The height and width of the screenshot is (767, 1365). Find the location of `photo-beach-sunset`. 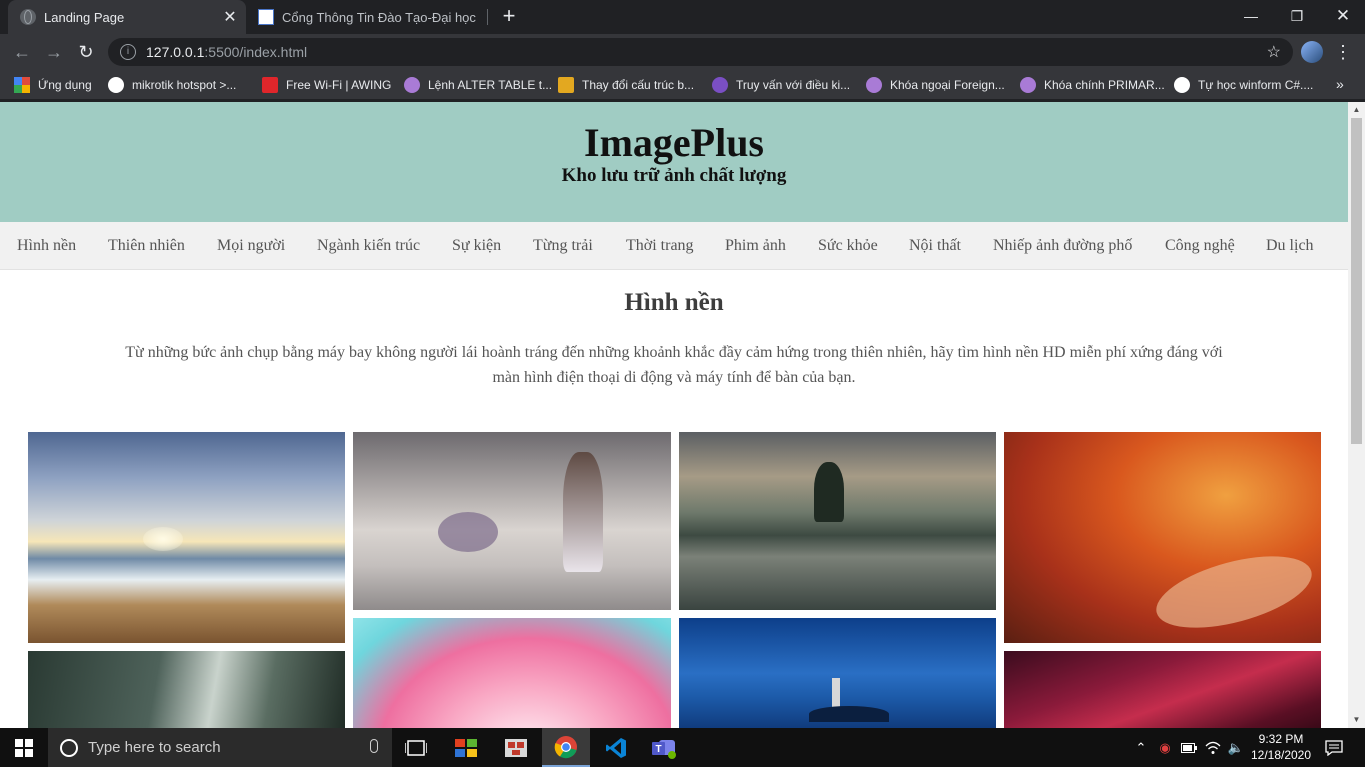

photo-beach-sunset is located at coordinates (186, 537).